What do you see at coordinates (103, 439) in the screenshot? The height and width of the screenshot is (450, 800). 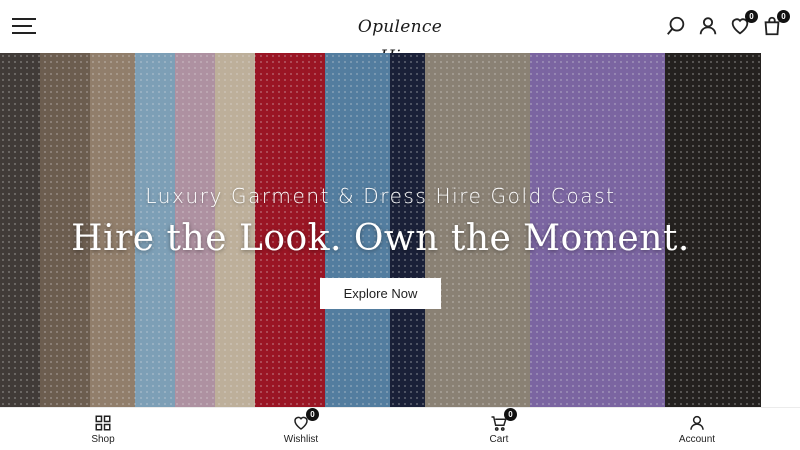 I see `bottom-nav-label: Shop` at bounding box center [103, 439].